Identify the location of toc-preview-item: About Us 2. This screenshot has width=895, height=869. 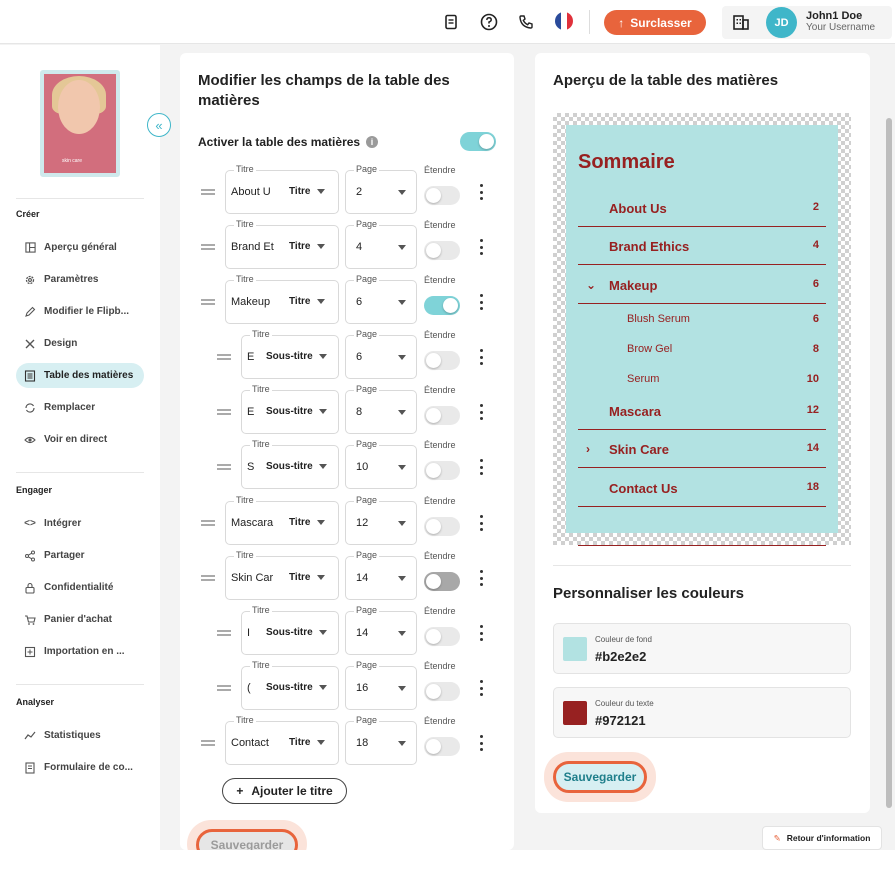
(702, 209).